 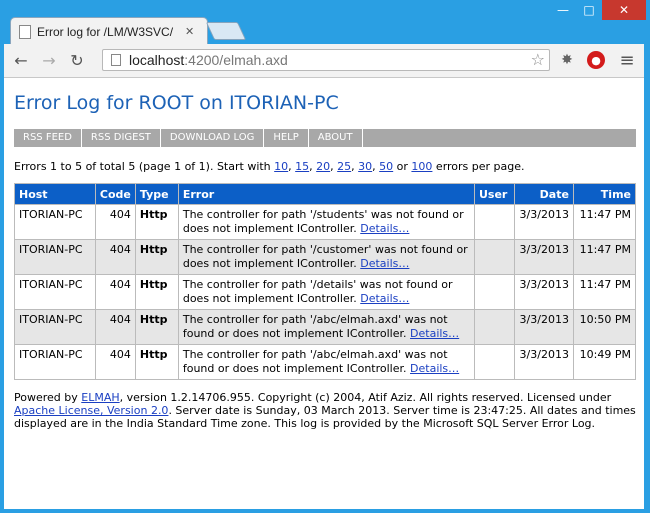 I want to click on page-title: Error Log for ROOT on ITORIAN-PC, so click(x=176, y=103).